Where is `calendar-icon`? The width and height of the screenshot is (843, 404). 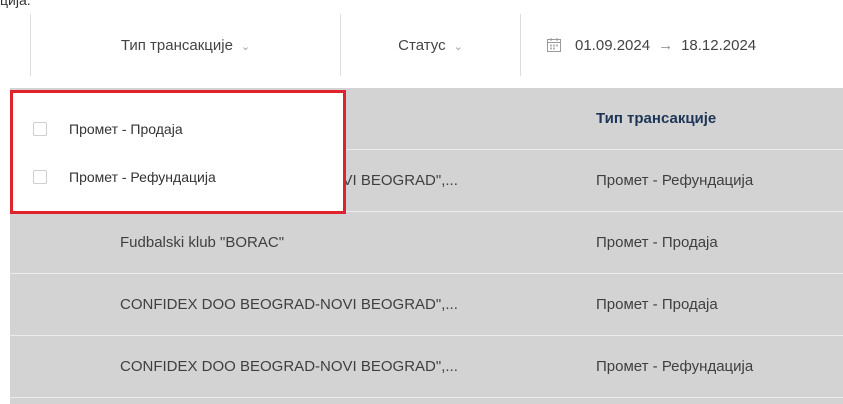
calendar-icon is located at coordinates (554, 45).